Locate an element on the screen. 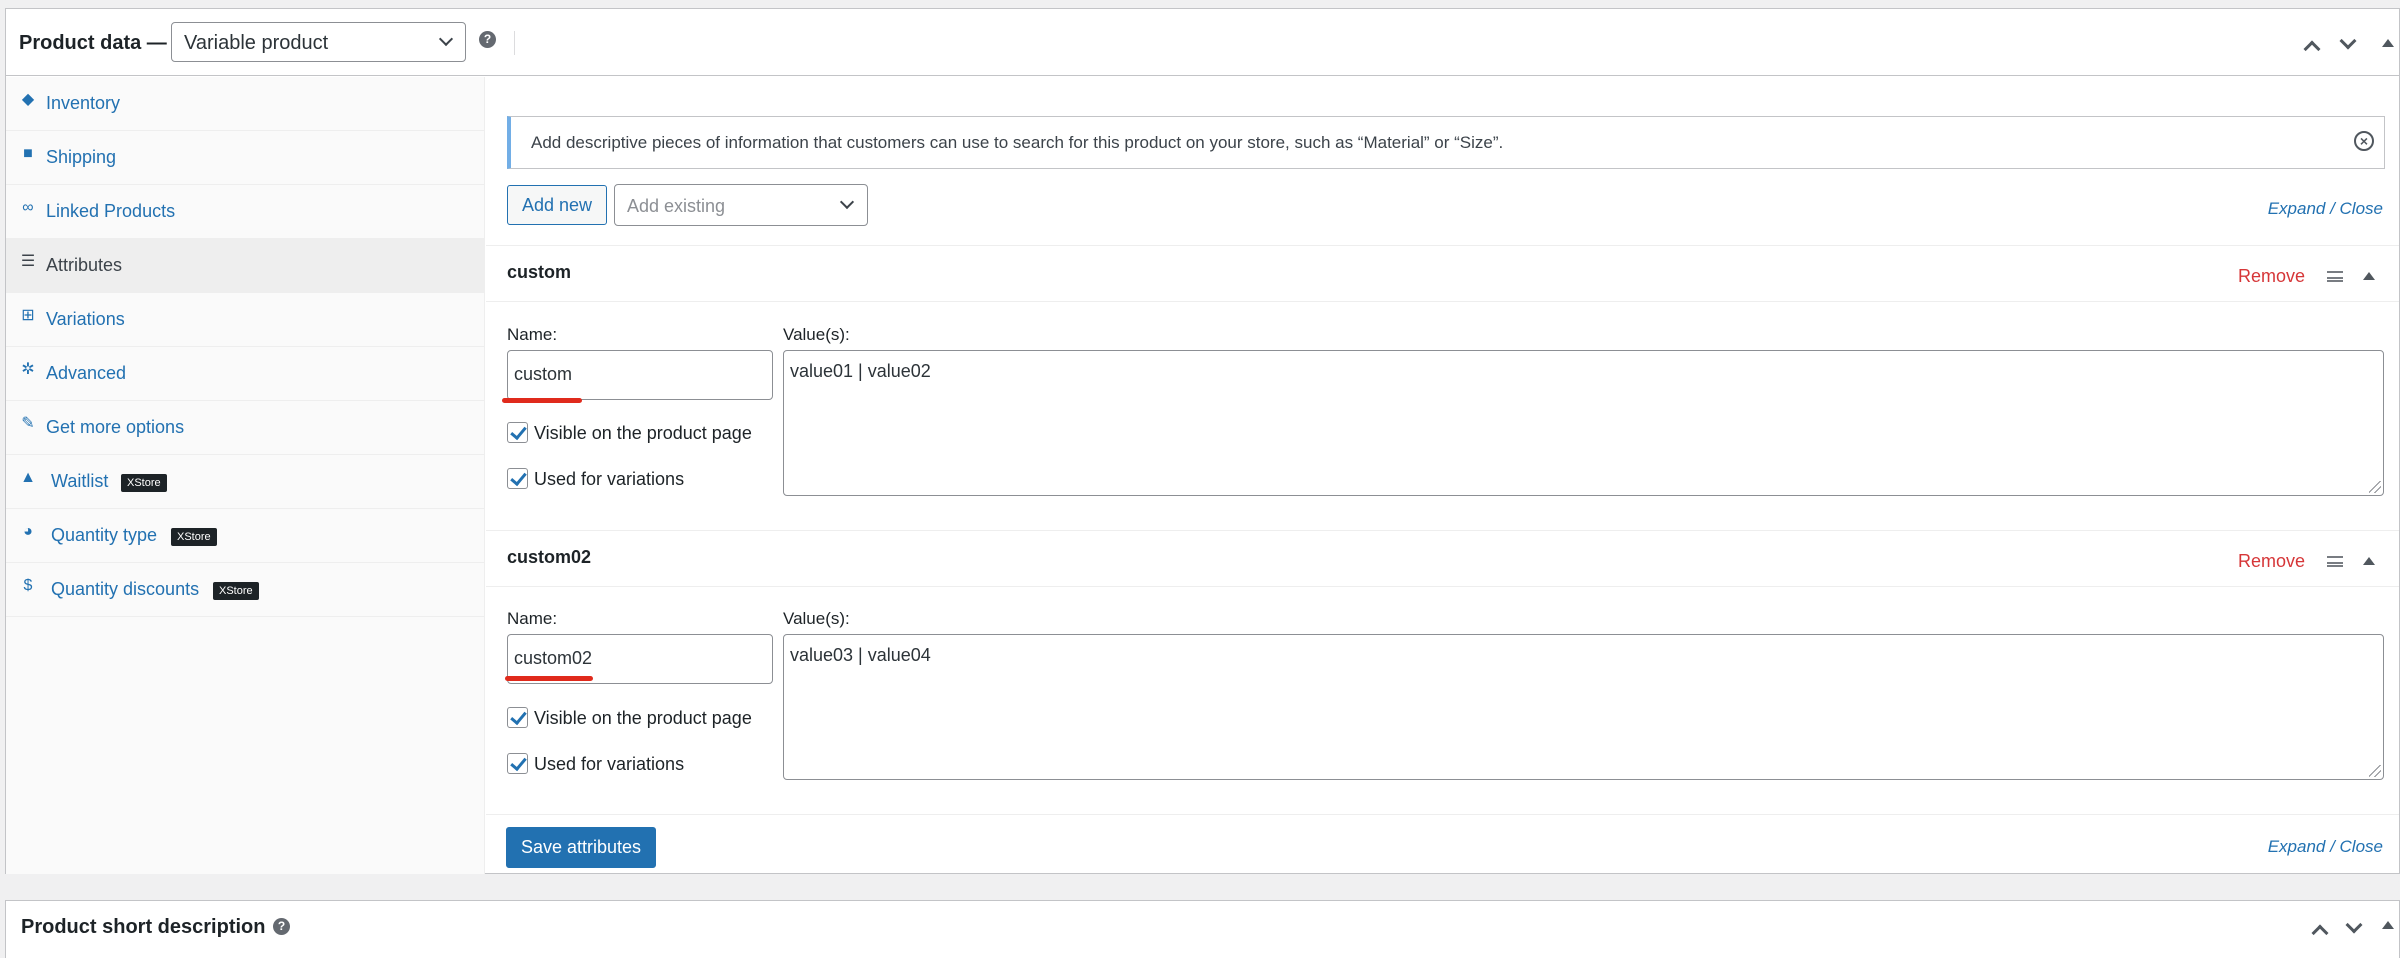 The image size is (2400, 958). product-data-title: Product data — is located at coordinates (93, 43).